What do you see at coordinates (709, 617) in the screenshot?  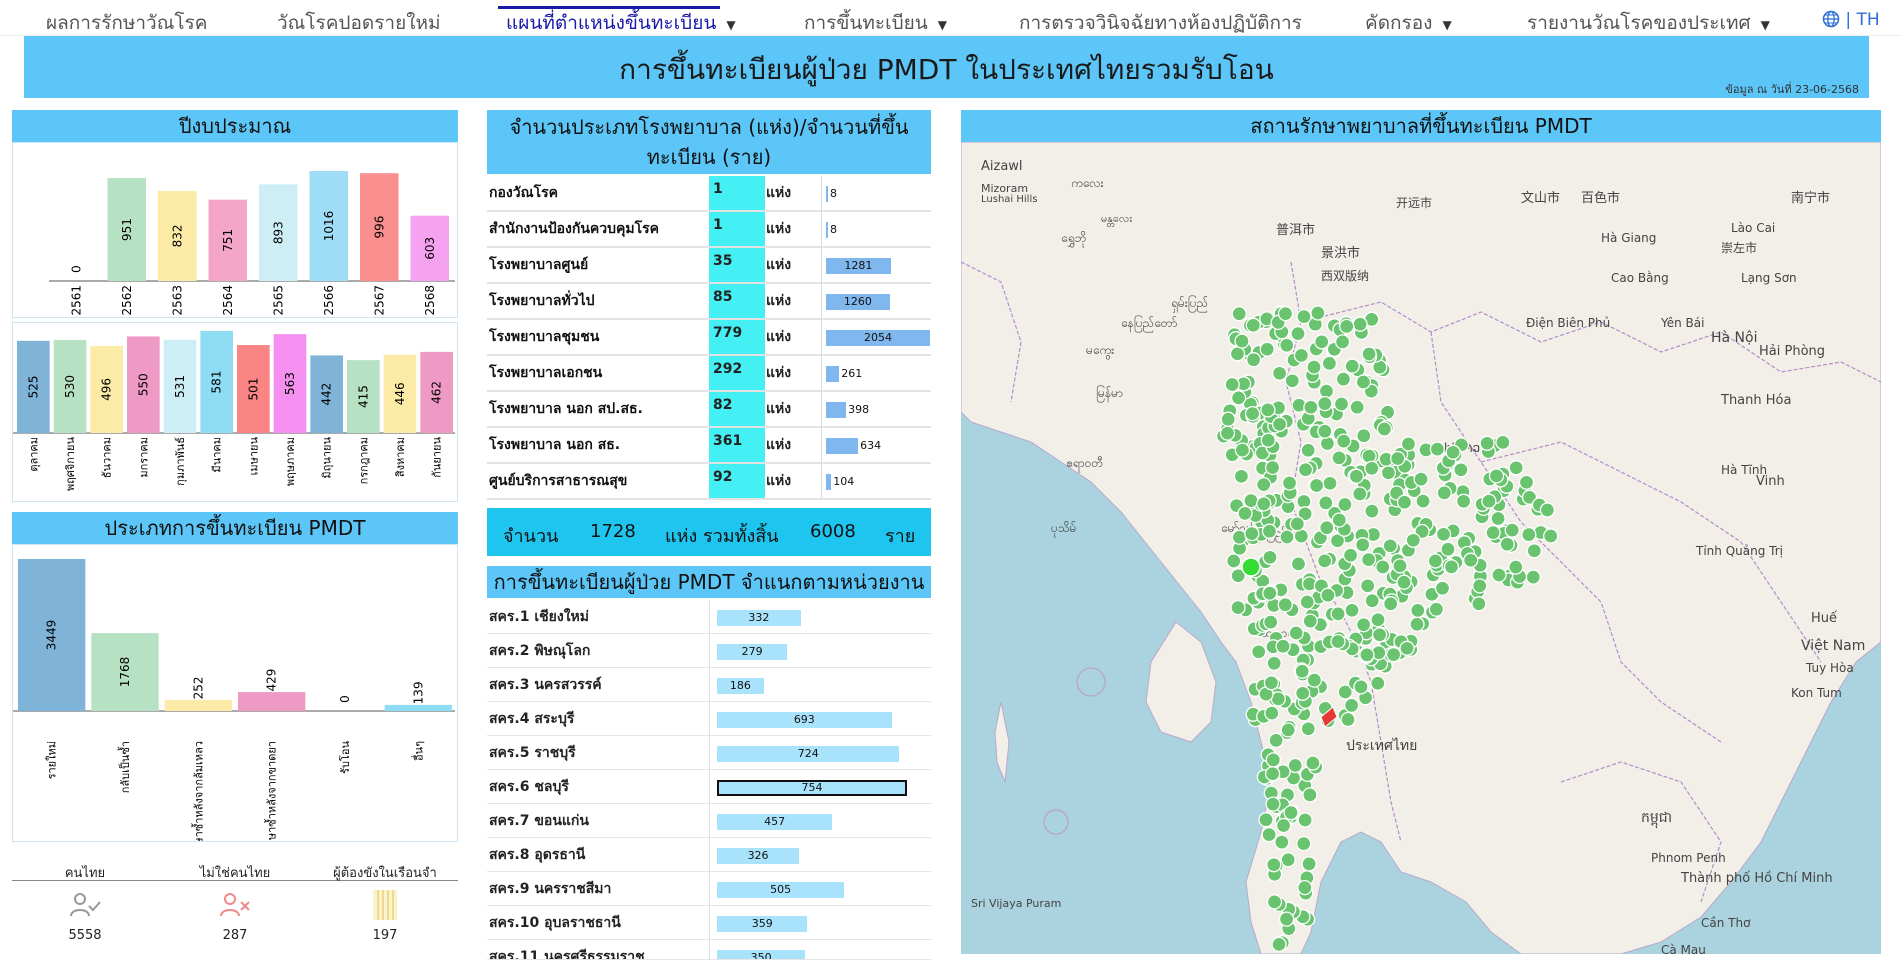 I see `office-row: สคร.1 เชียงใหม่ 332` at bounding box center [709, 617].